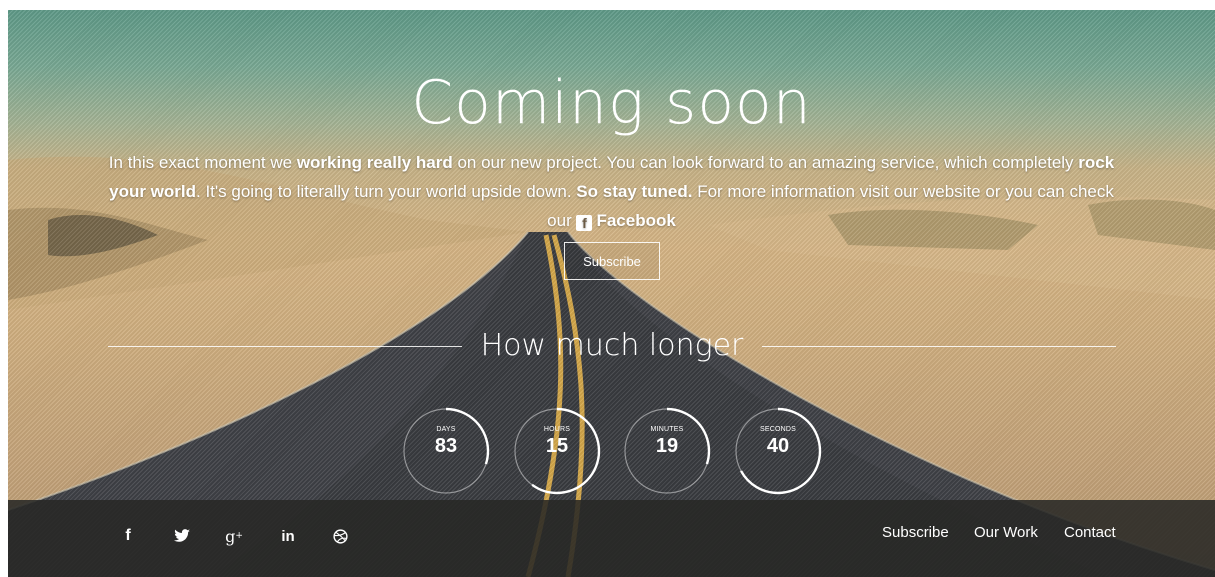 This screenshot has width=1215, height=577. Describe the element at coordinates (374, 162) in the screenshot. I see `intro-emphasis: working really hard` at that location.